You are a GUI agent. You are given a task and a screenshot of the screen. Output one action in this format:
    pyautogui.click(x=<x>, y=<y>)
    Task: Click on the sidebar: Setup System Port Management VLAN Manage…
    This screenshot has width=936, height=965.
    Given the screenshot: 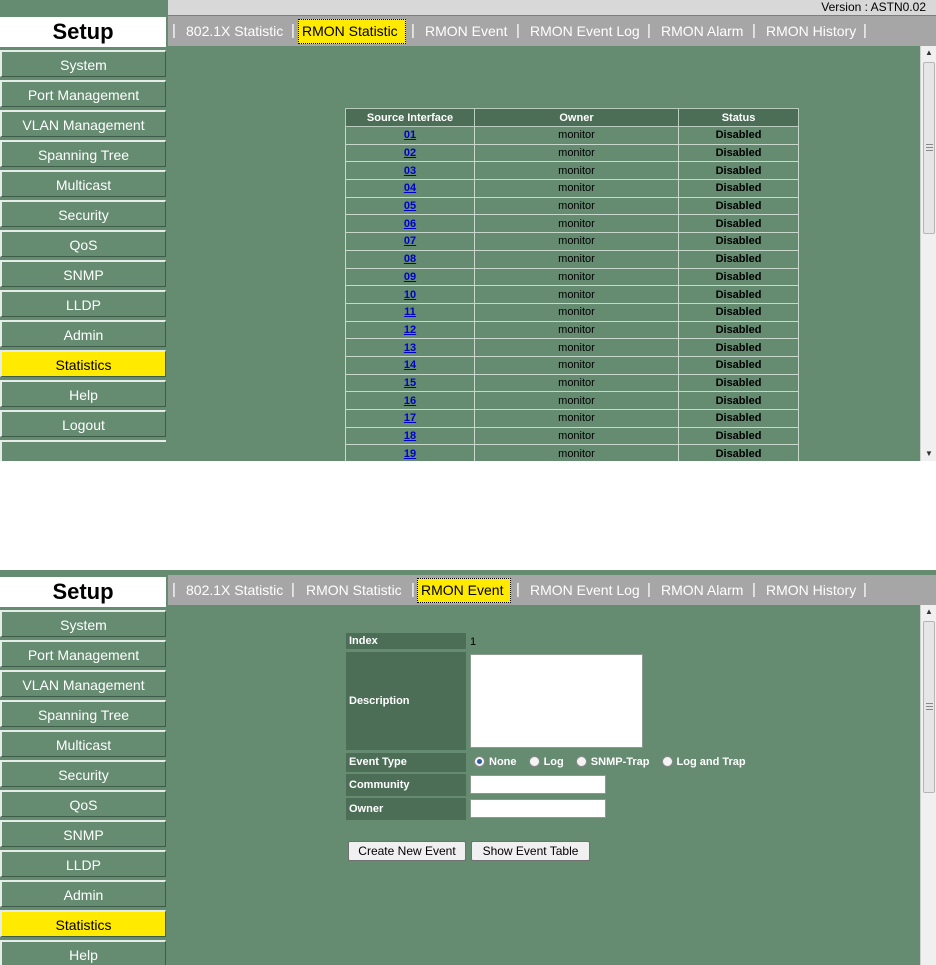 What is the action you would take?
    pyautogui.click(x=83, y=771)
    